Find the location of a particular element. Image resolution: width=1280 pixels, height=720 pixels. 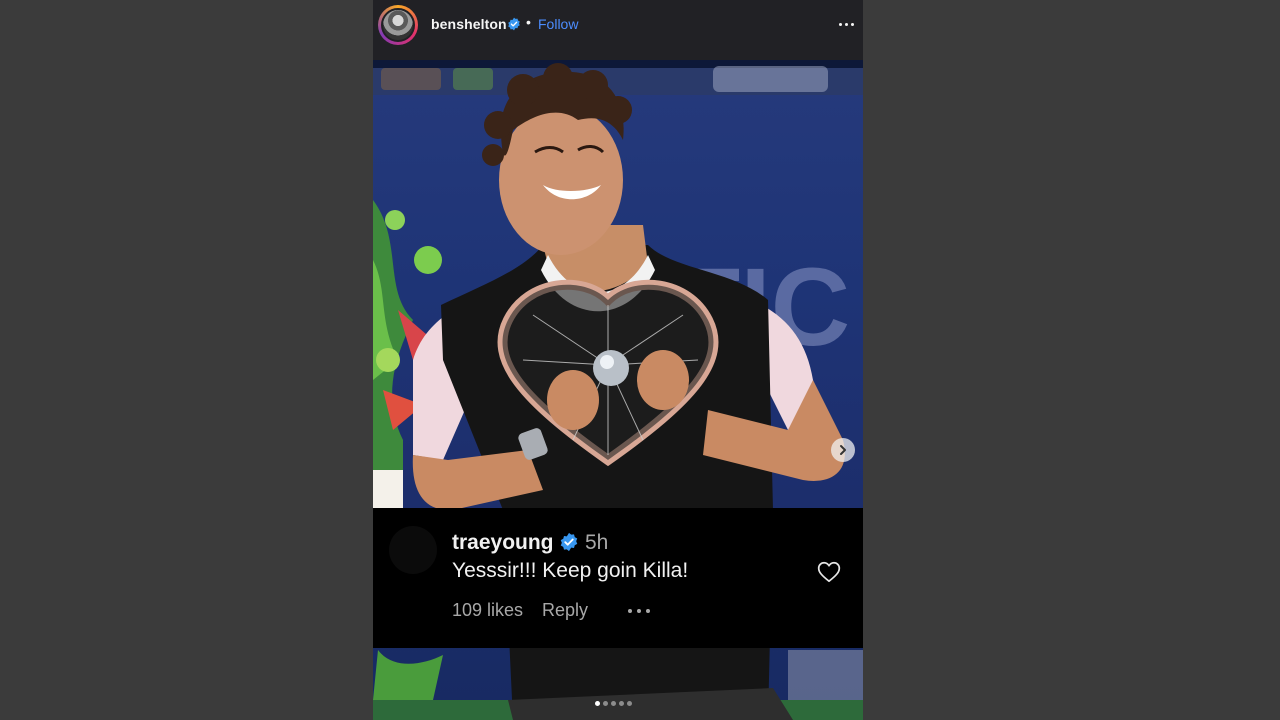

comment-likes-count: 109 likes is located at coordinates (487, 610).